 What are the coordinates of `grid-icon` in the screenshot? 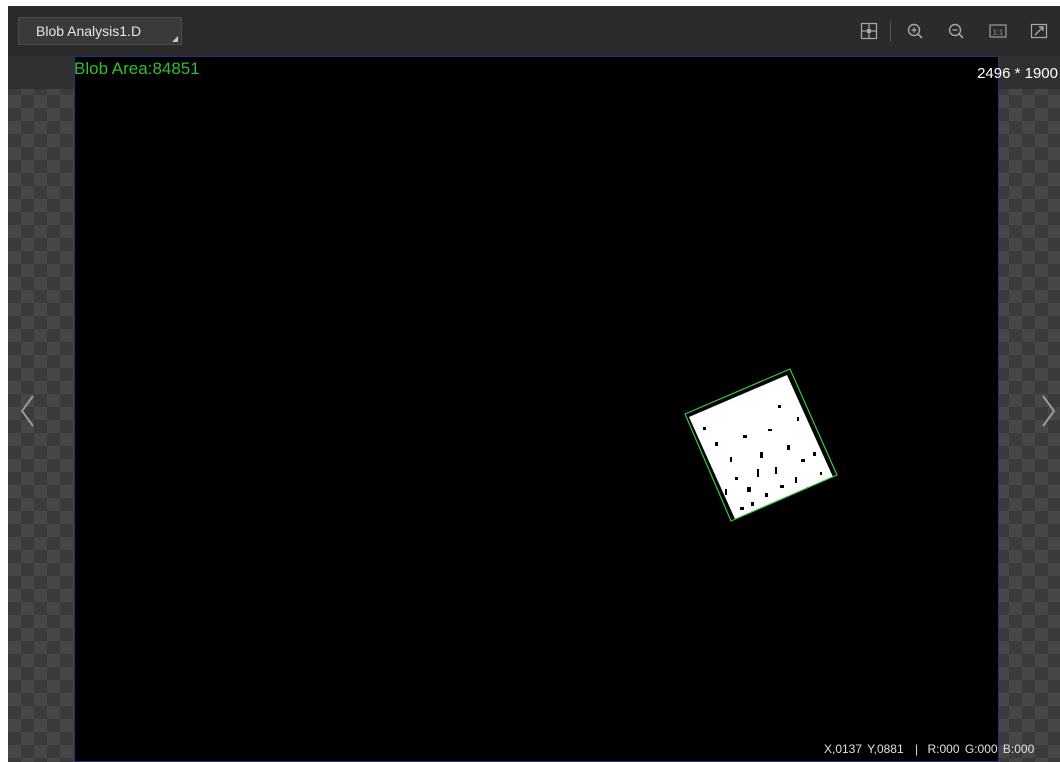 It's located at (869, 31).